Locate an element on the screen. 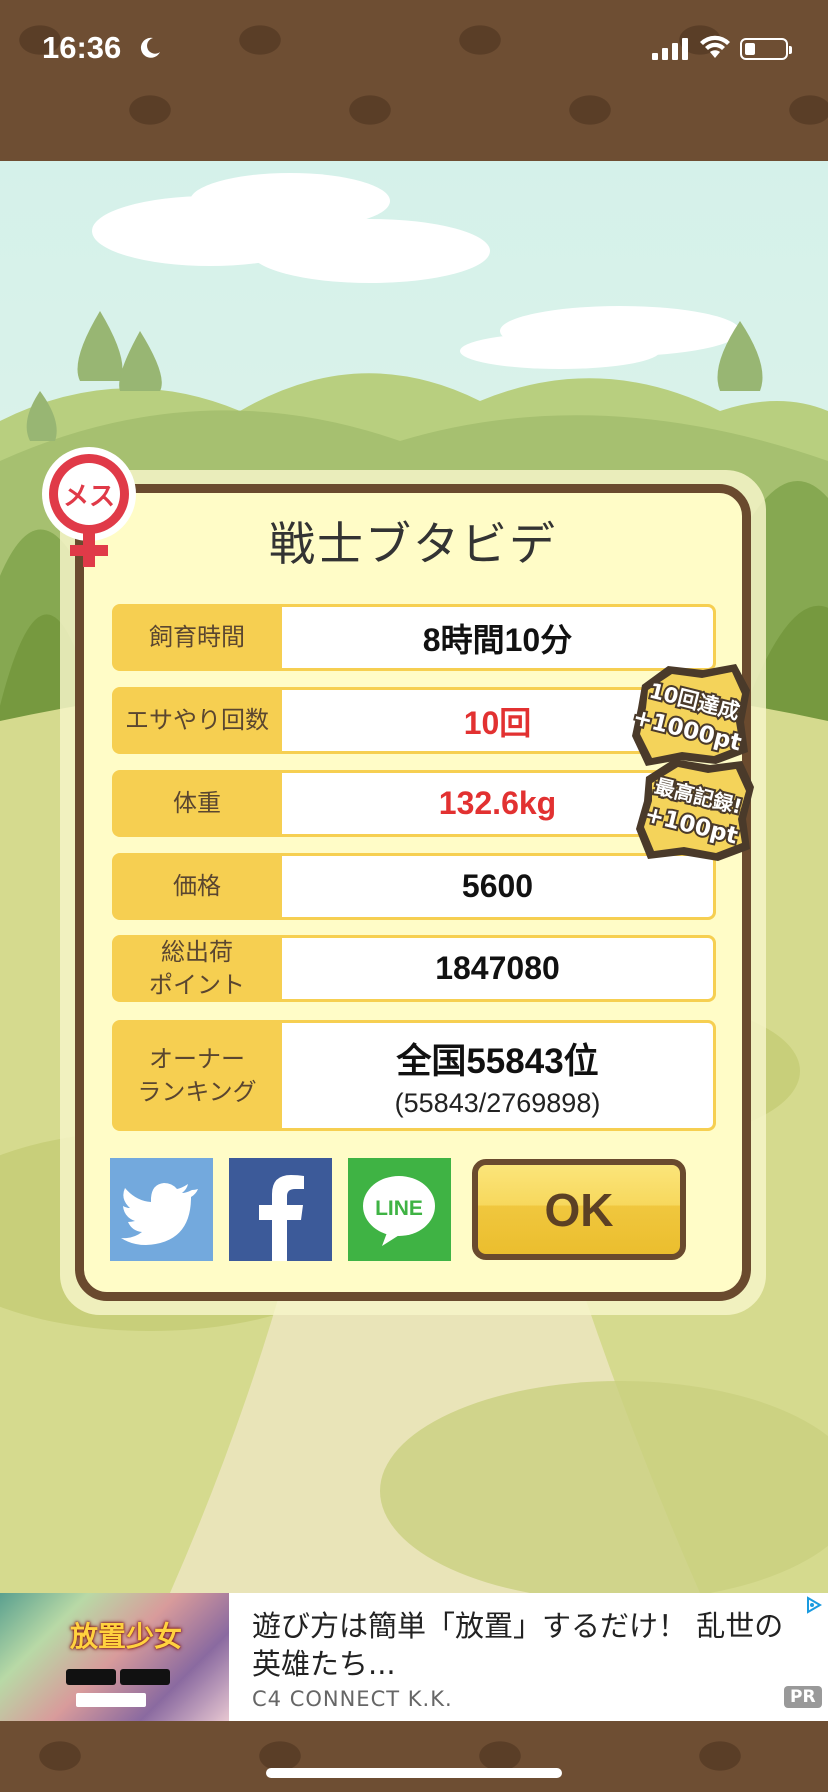 The width and height of the screenshot is (828, 1792). ad-advertiser: C4 CONNECT K.K. is located at coordinates (352, 1699).